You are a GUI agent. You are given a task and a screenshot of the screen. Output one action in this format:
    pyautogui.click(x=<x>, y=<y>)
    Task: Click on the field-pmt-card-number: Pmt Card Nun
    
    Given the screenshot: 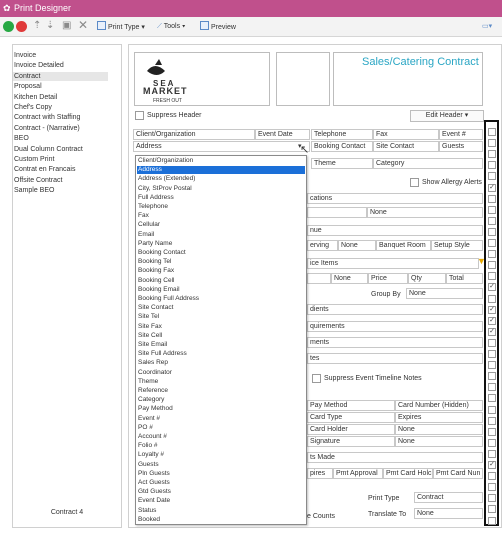 What is the action you would take?
    pyautogui.click(x=458, y=473)
    